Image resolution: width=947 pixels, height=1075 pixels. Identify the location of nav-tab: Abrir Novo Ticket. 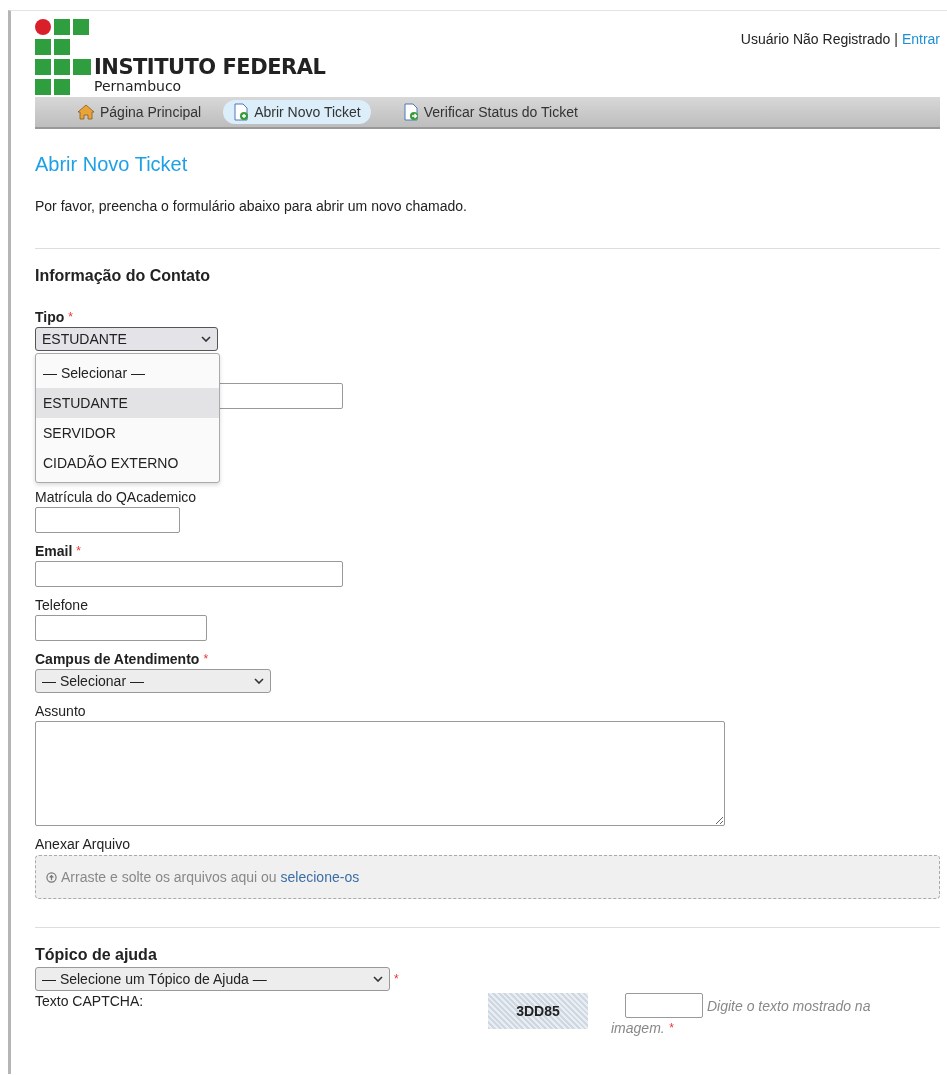
(297, 112).